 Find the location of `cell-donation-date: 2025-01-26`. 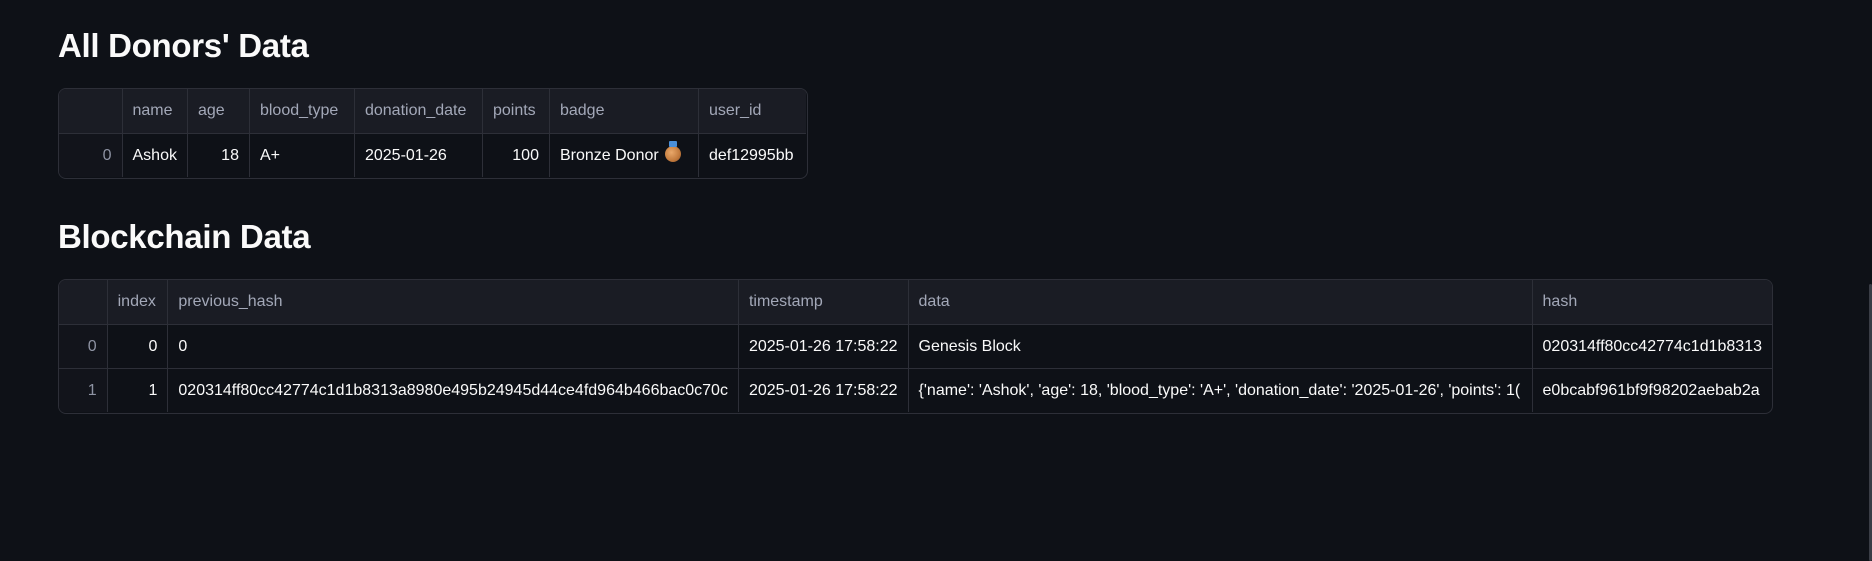

cell-donation-date: 2025-01-26 is located at coordinates (418, 155).